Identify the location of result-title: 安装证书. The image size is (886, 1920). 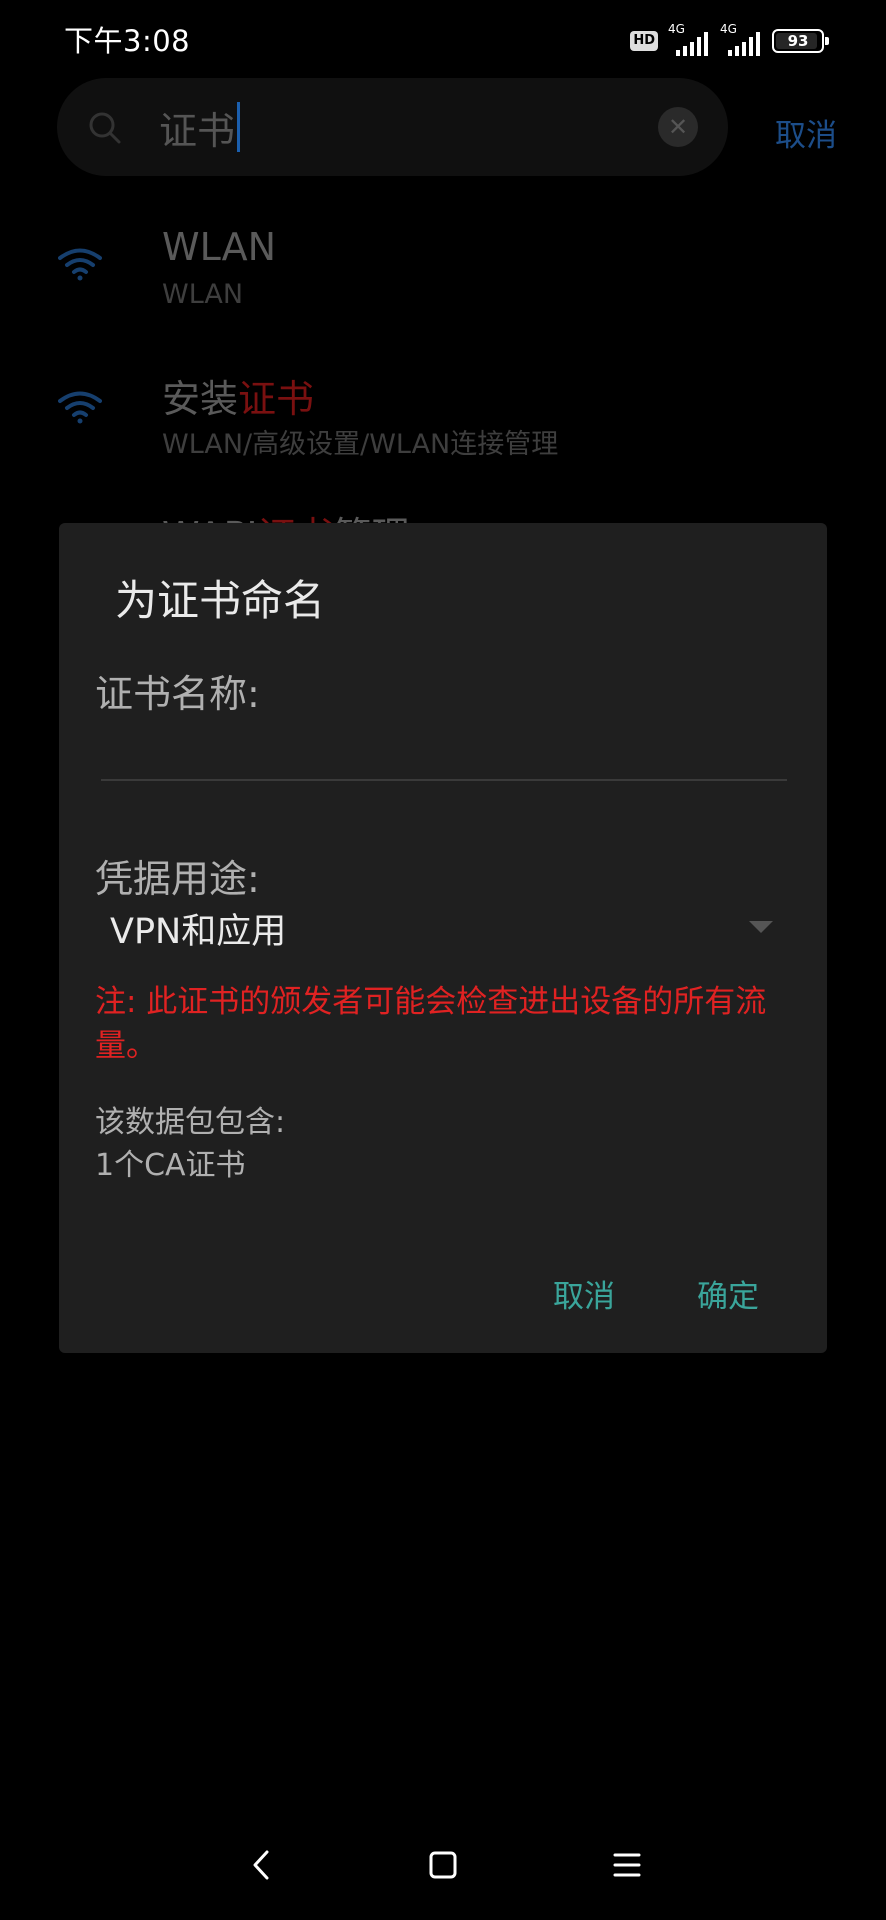
(238, 399).